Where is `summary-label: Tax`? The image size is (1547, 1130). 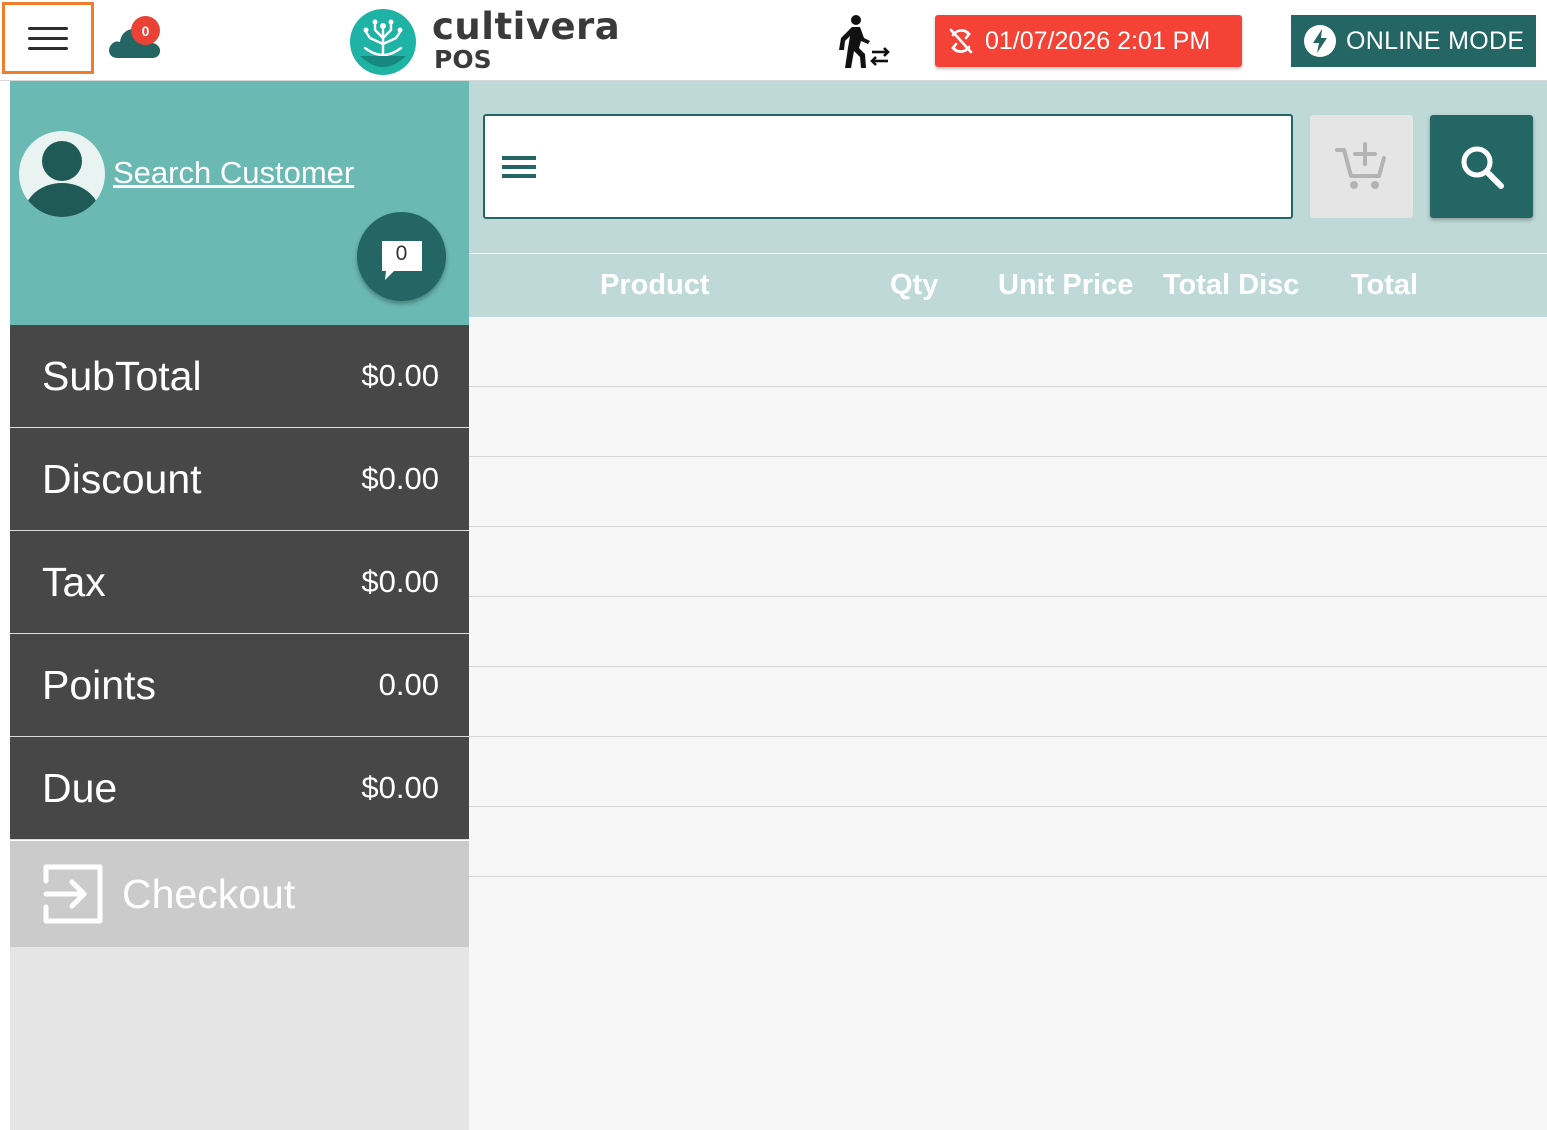 summary-label: Tax is located at coordinates (74, 581).